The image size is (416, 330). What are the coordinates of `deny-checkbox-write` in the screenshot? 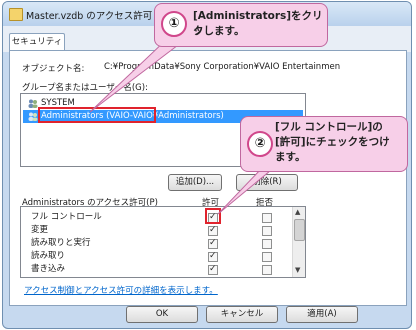 It's located at (267, 270).